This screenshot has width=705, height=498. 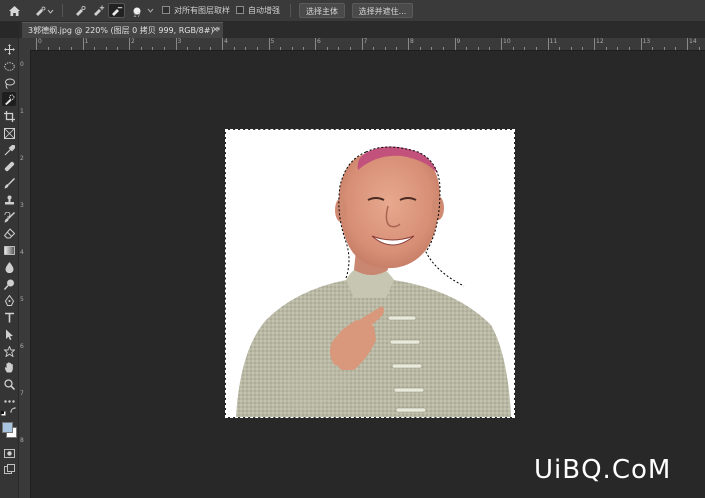 I want to click on lasso-tool-icon, so click(x=9, y=83).